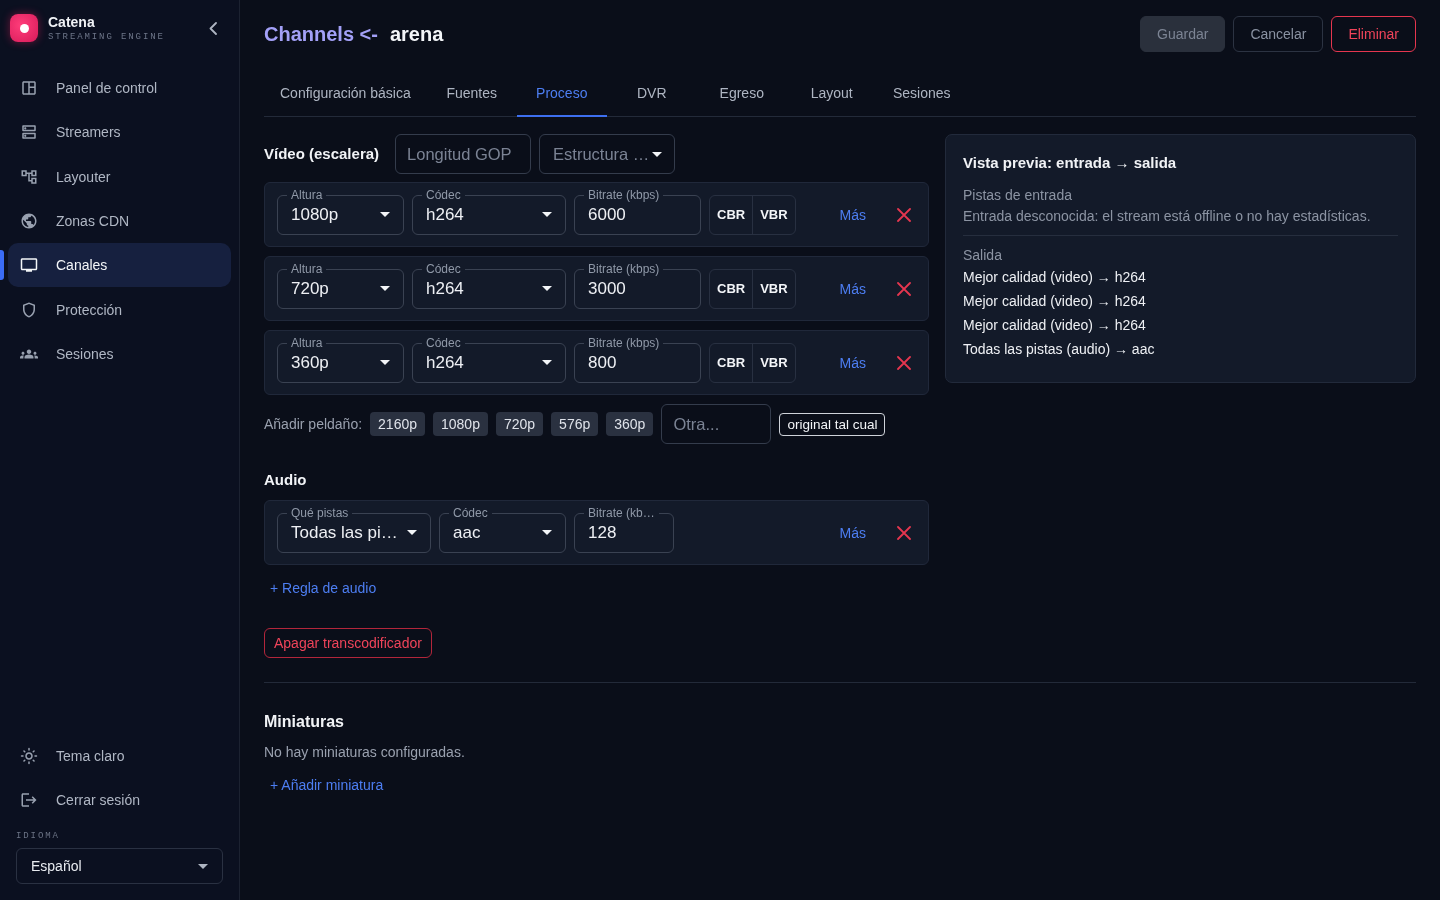 Image resolution: width=1440 pixels, height=900 pixels. I want to click on tab: Egreso, so click(741, 93).